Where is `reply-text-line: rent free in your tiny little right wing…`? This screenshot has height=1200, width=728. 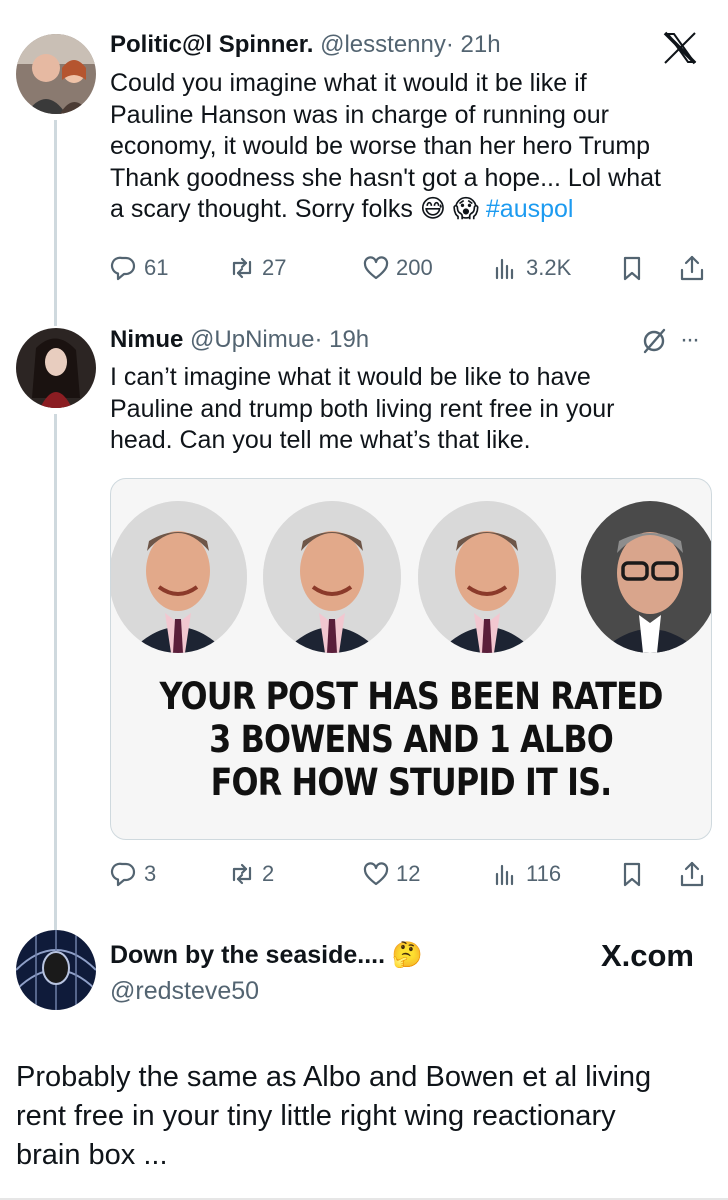
reply-text-line: rent free in your tiny little right wing… is located at coordinates (316, 1116).